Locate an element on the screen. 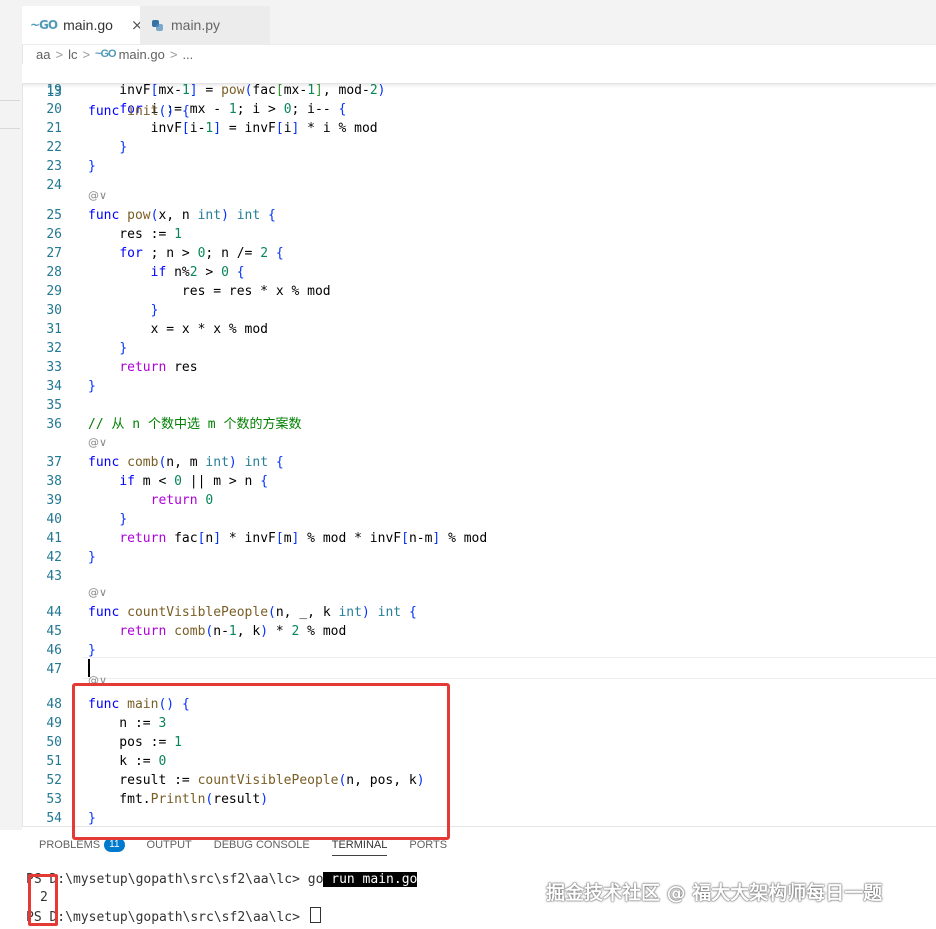  code-text: return 0 is located at coordinates (182, 500).